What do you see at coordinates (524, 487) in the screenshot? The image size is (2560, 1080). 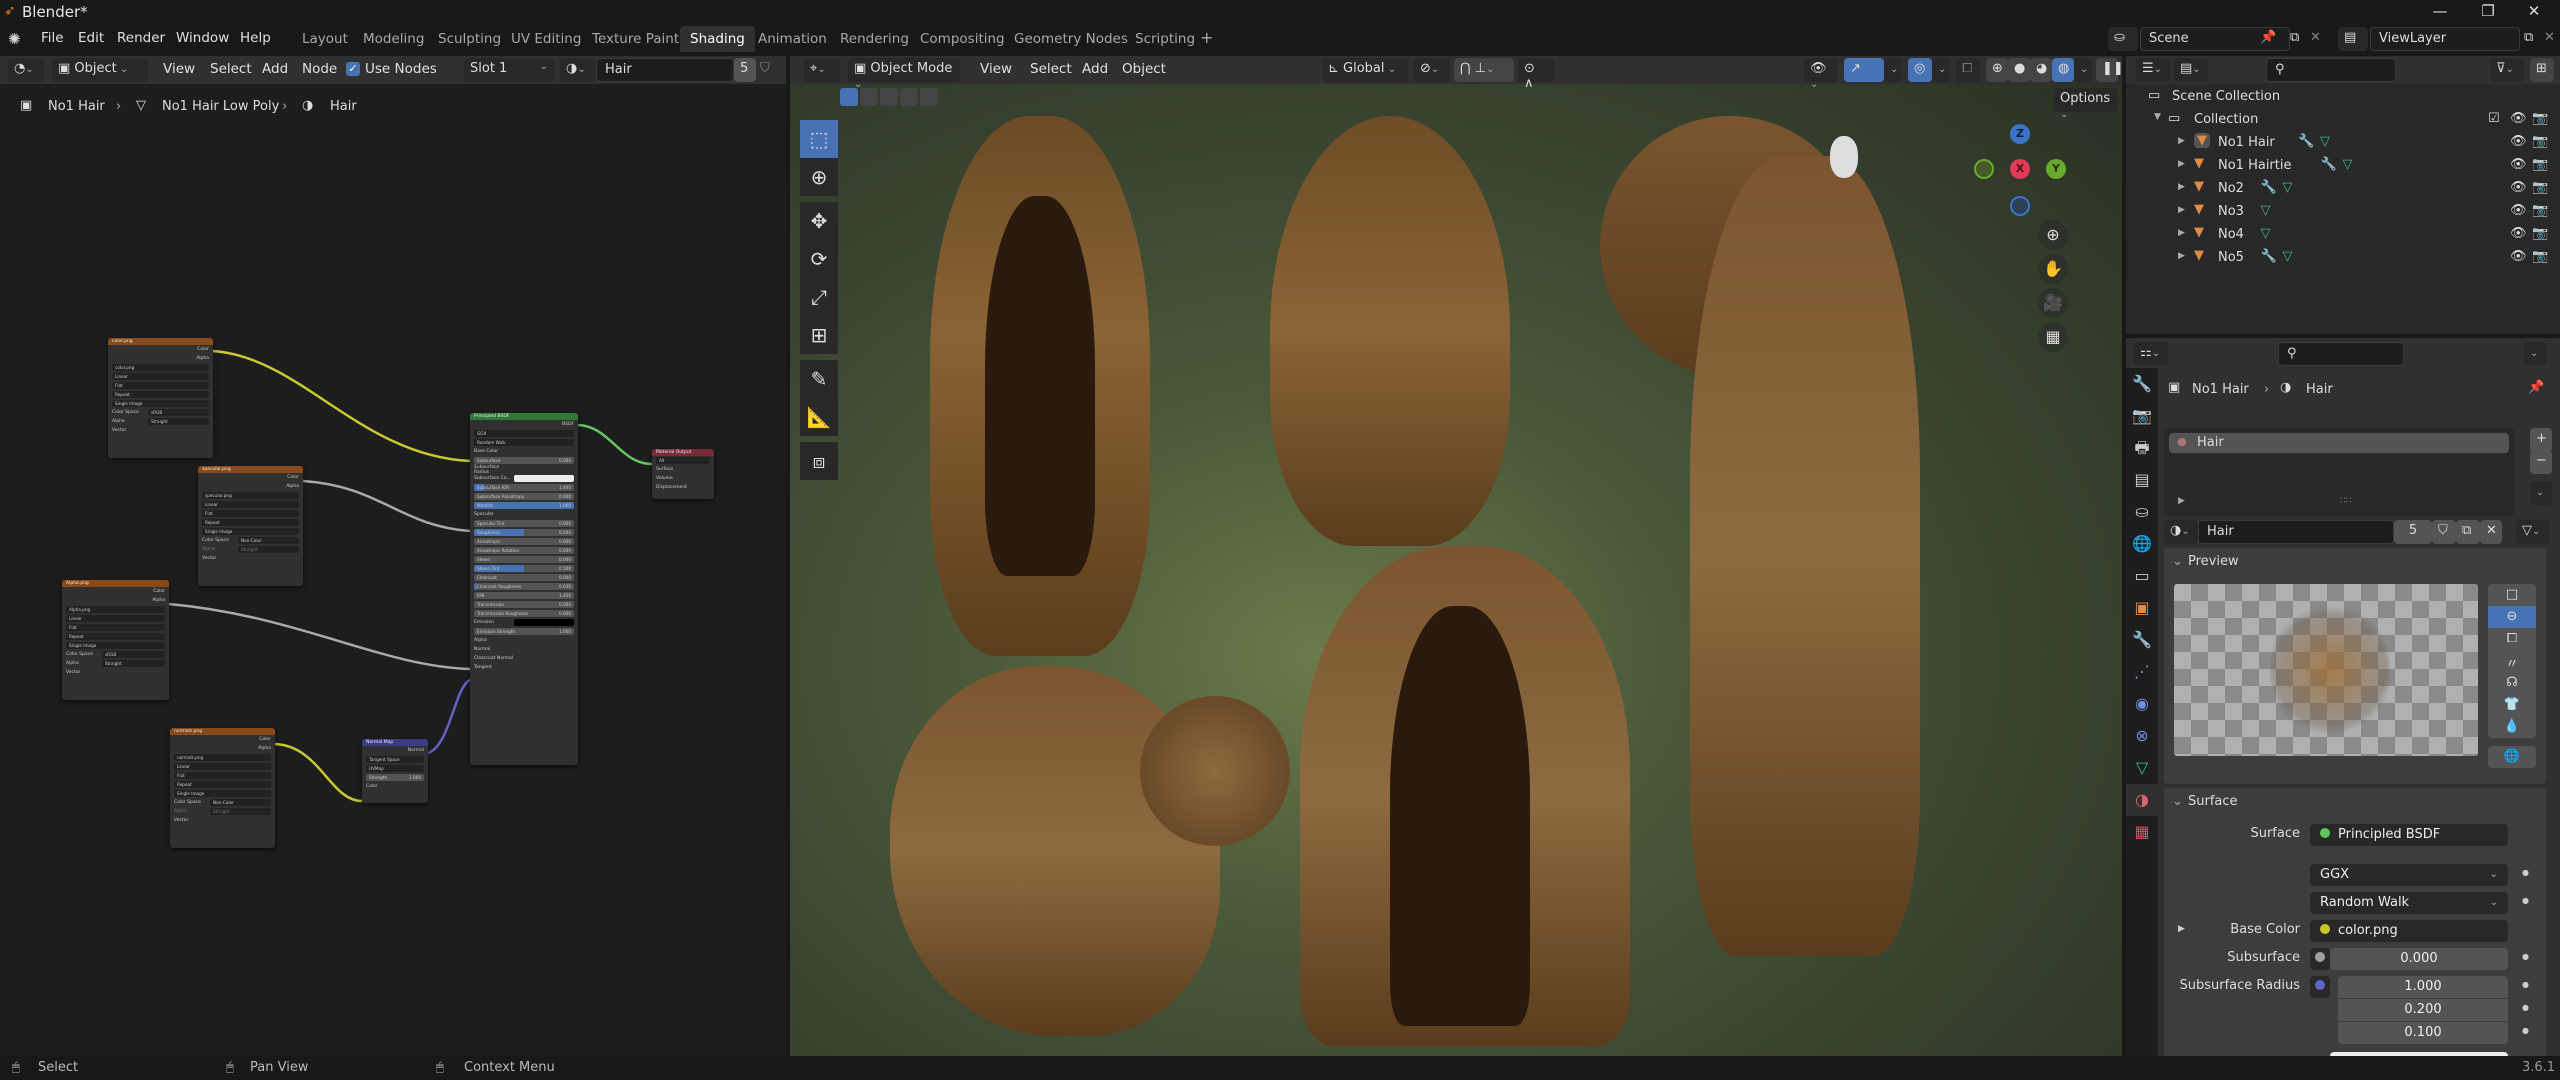 I see `bsdf-input-row: Subsurface IOR 1.400` at bounding box center [524, 487].